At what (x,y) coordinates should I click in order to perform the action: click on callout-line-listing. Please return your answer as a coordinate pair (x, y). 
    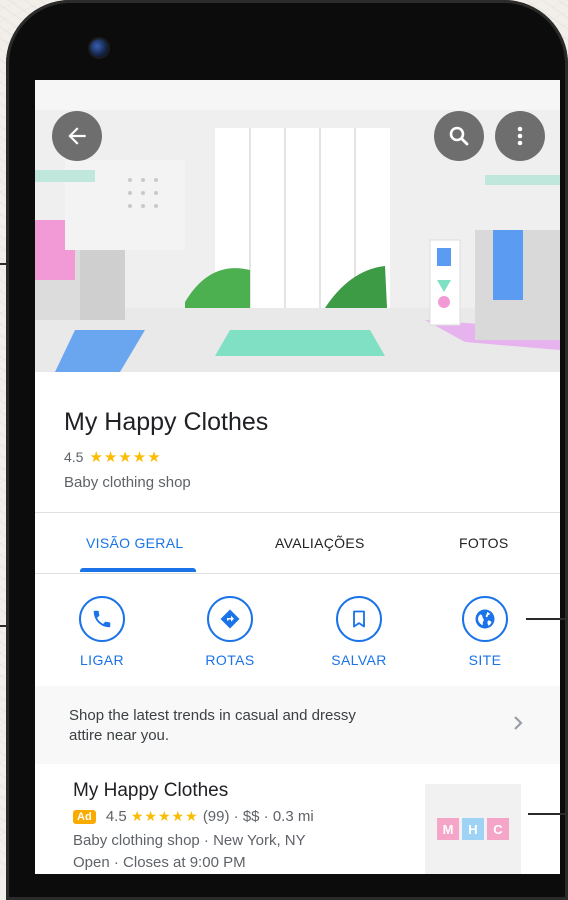
    Looking at the image, I should click on (548, 814).